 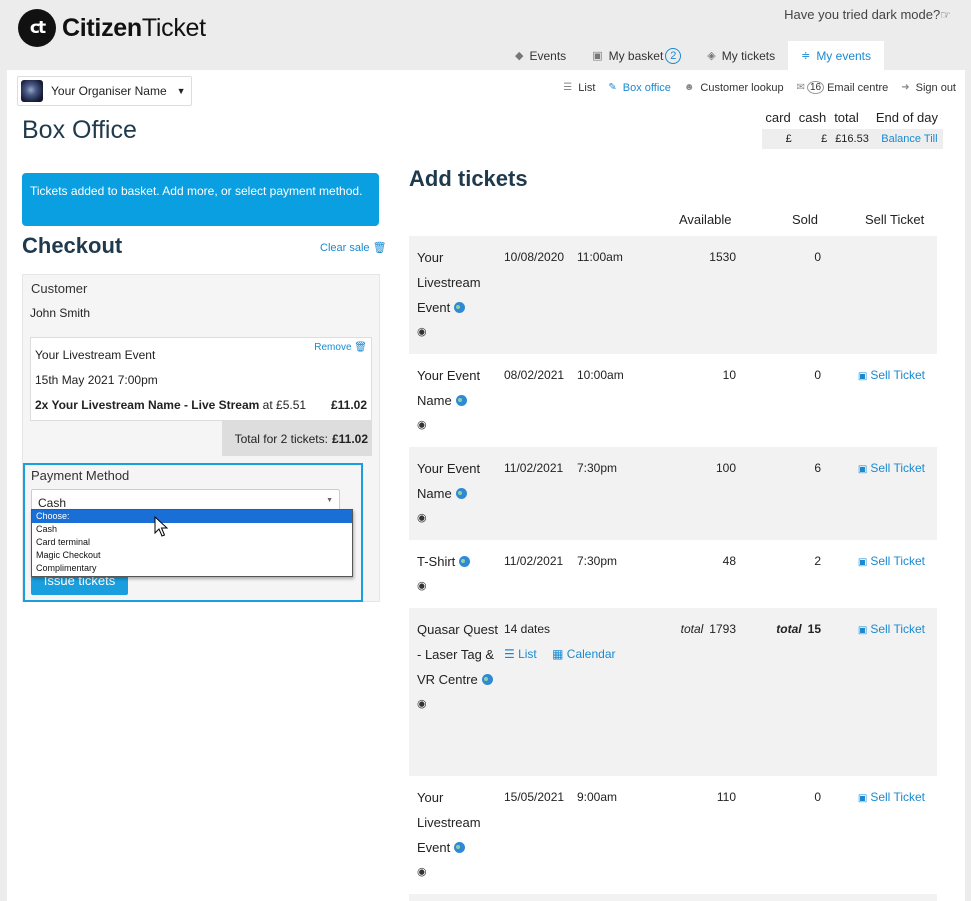 What do you see at coordinates (928, 87) in the screenshot?
I see `subnav-sign-out: ➜ Sign out` at bounding box center [928, 87].